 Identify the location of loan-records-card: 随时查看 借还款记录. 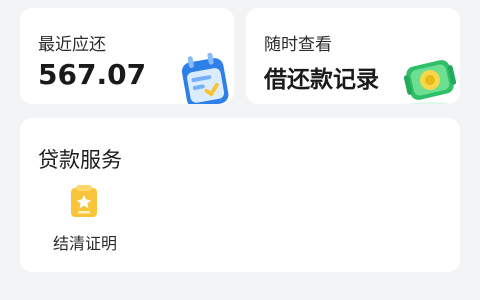
(353, 56).